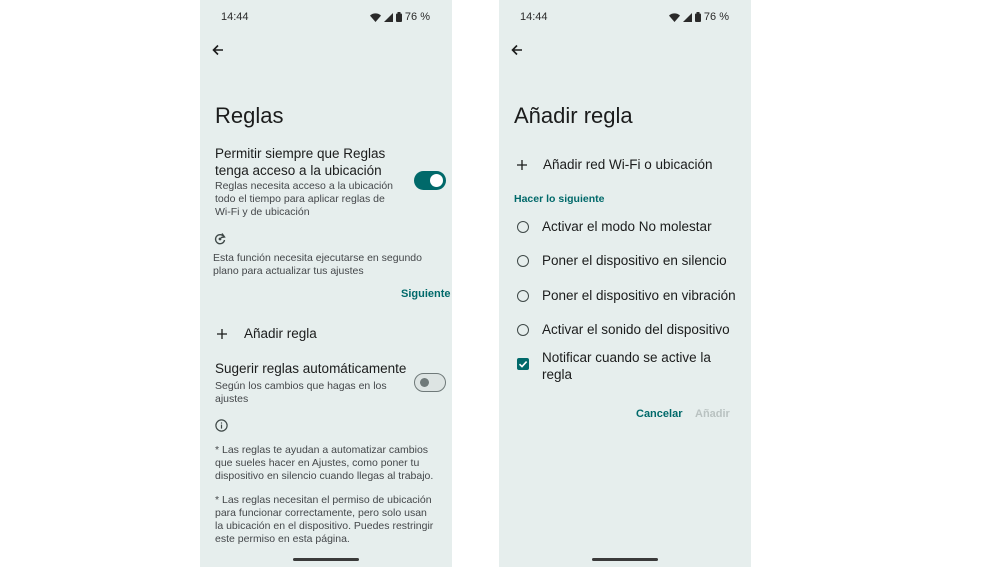 The width and height of the screenshot is (1000, 567). Describe the element at coordinates (430, 180) in the screenshot. I see `location-access-toggle` at that location.